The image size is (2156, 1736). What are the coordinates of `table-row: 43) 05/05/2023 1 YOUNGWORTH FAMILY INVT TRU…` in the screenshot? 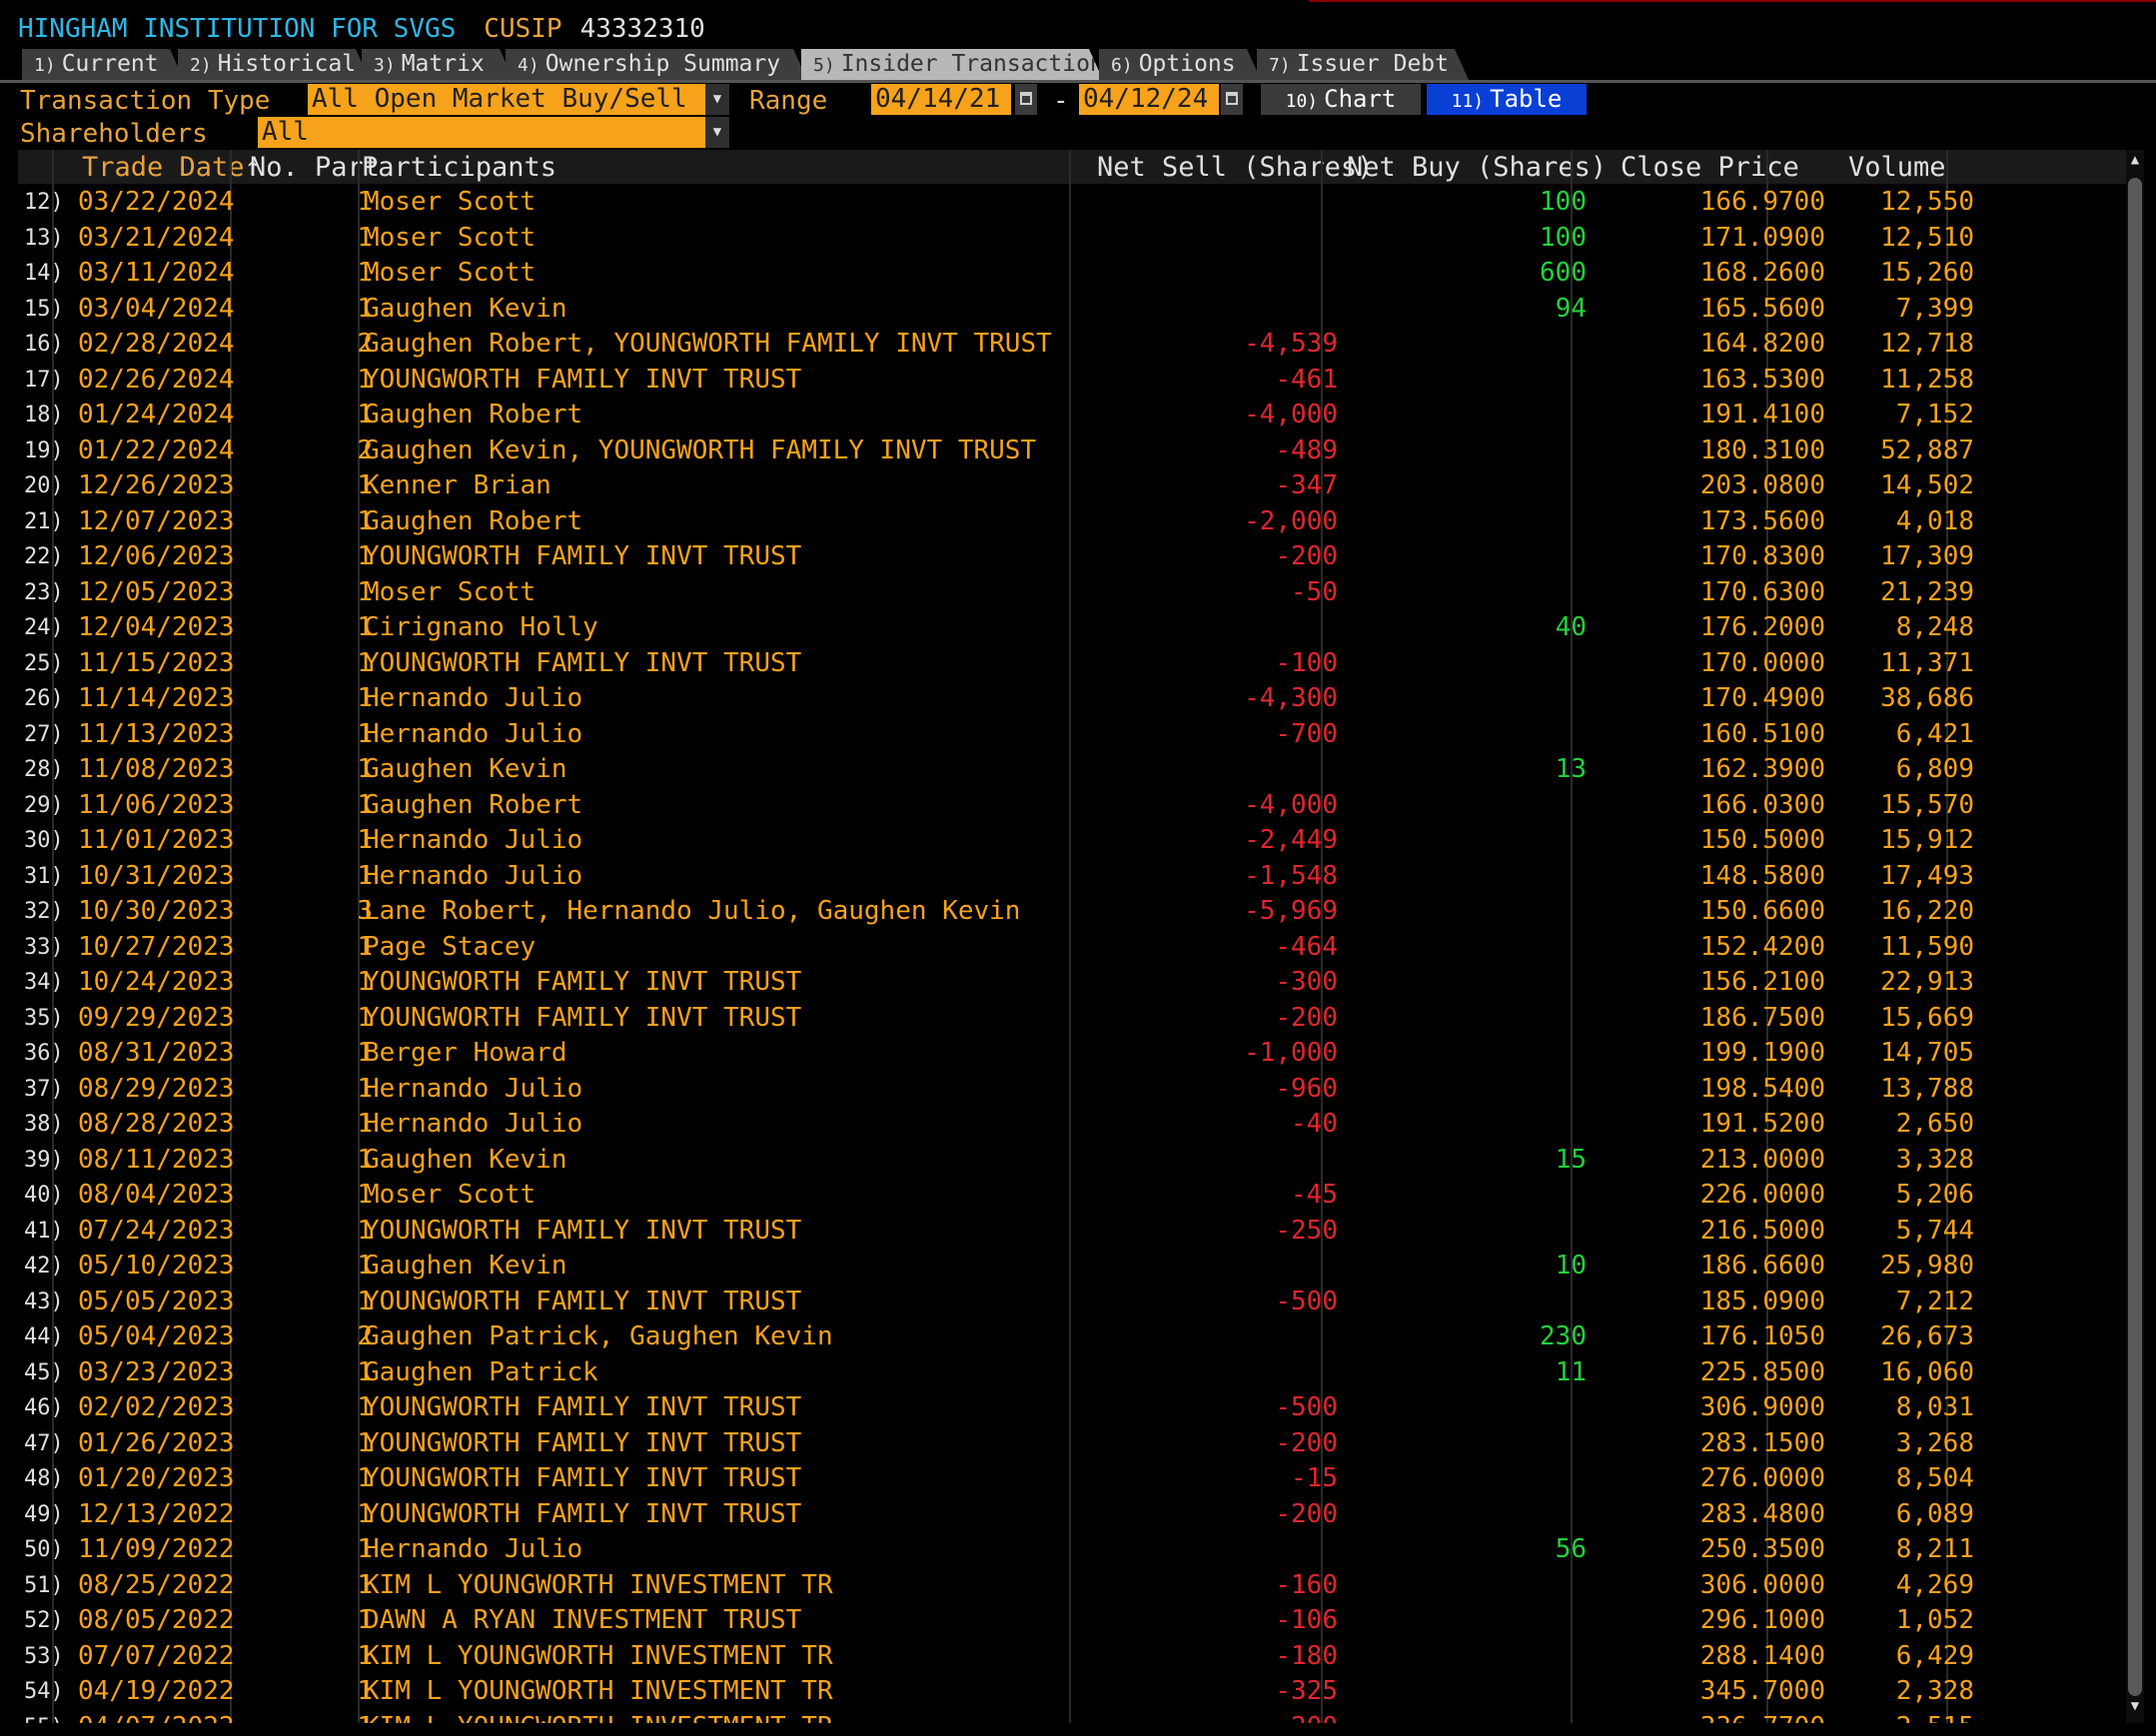 It's located at (1072, 1302).